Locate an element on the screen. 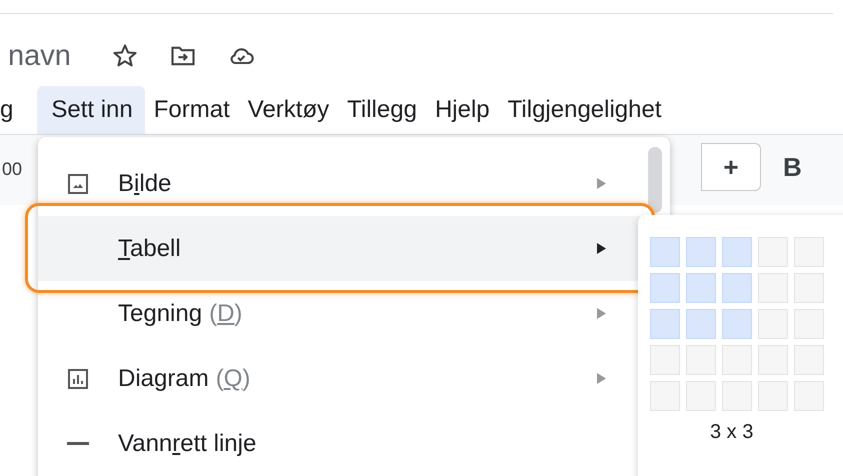 The width and height of the screenshot is (843, 476). bar-chart-icon is located at coordinates (78, 378).